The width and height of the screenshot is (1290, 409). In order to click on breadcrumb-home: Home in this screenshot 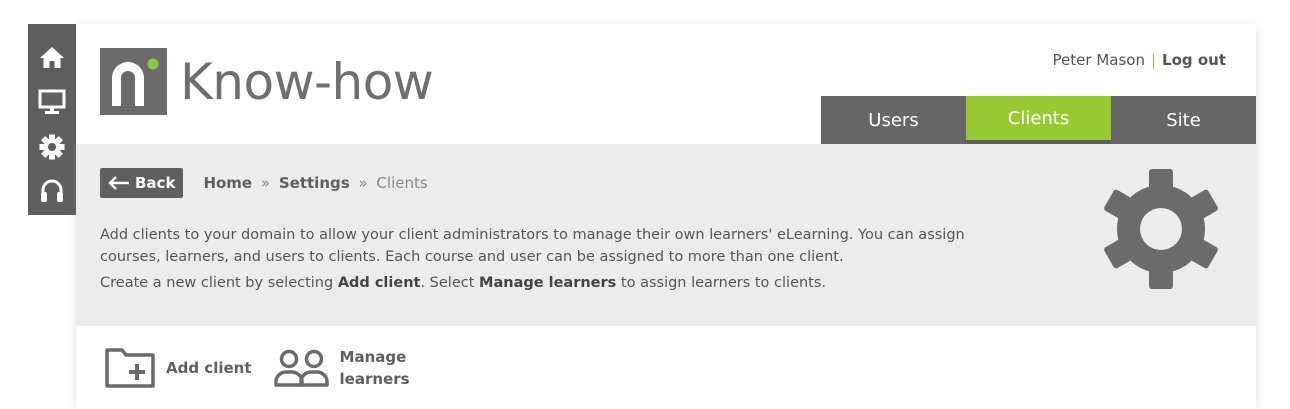, I will do `click(227, 183)`.